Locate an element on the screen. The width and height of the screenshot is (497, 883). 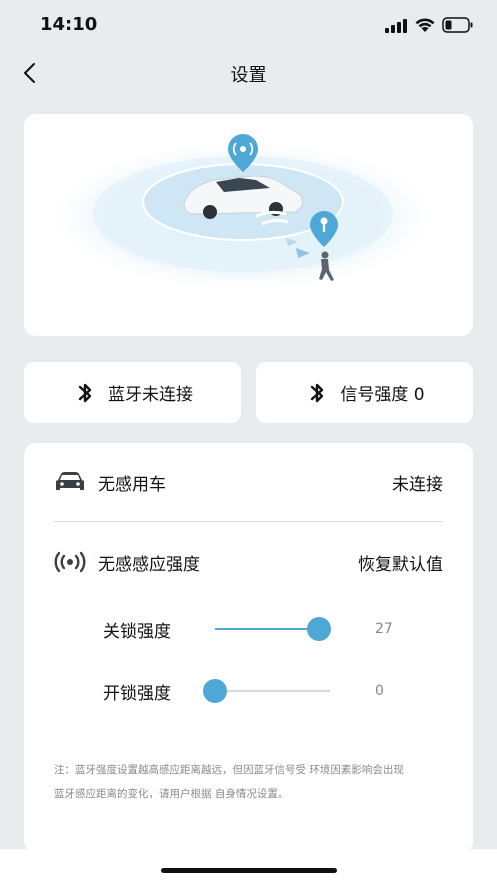
bluetooth-status-card: 蓝牙未连接 is located at coordinates (132, 392).